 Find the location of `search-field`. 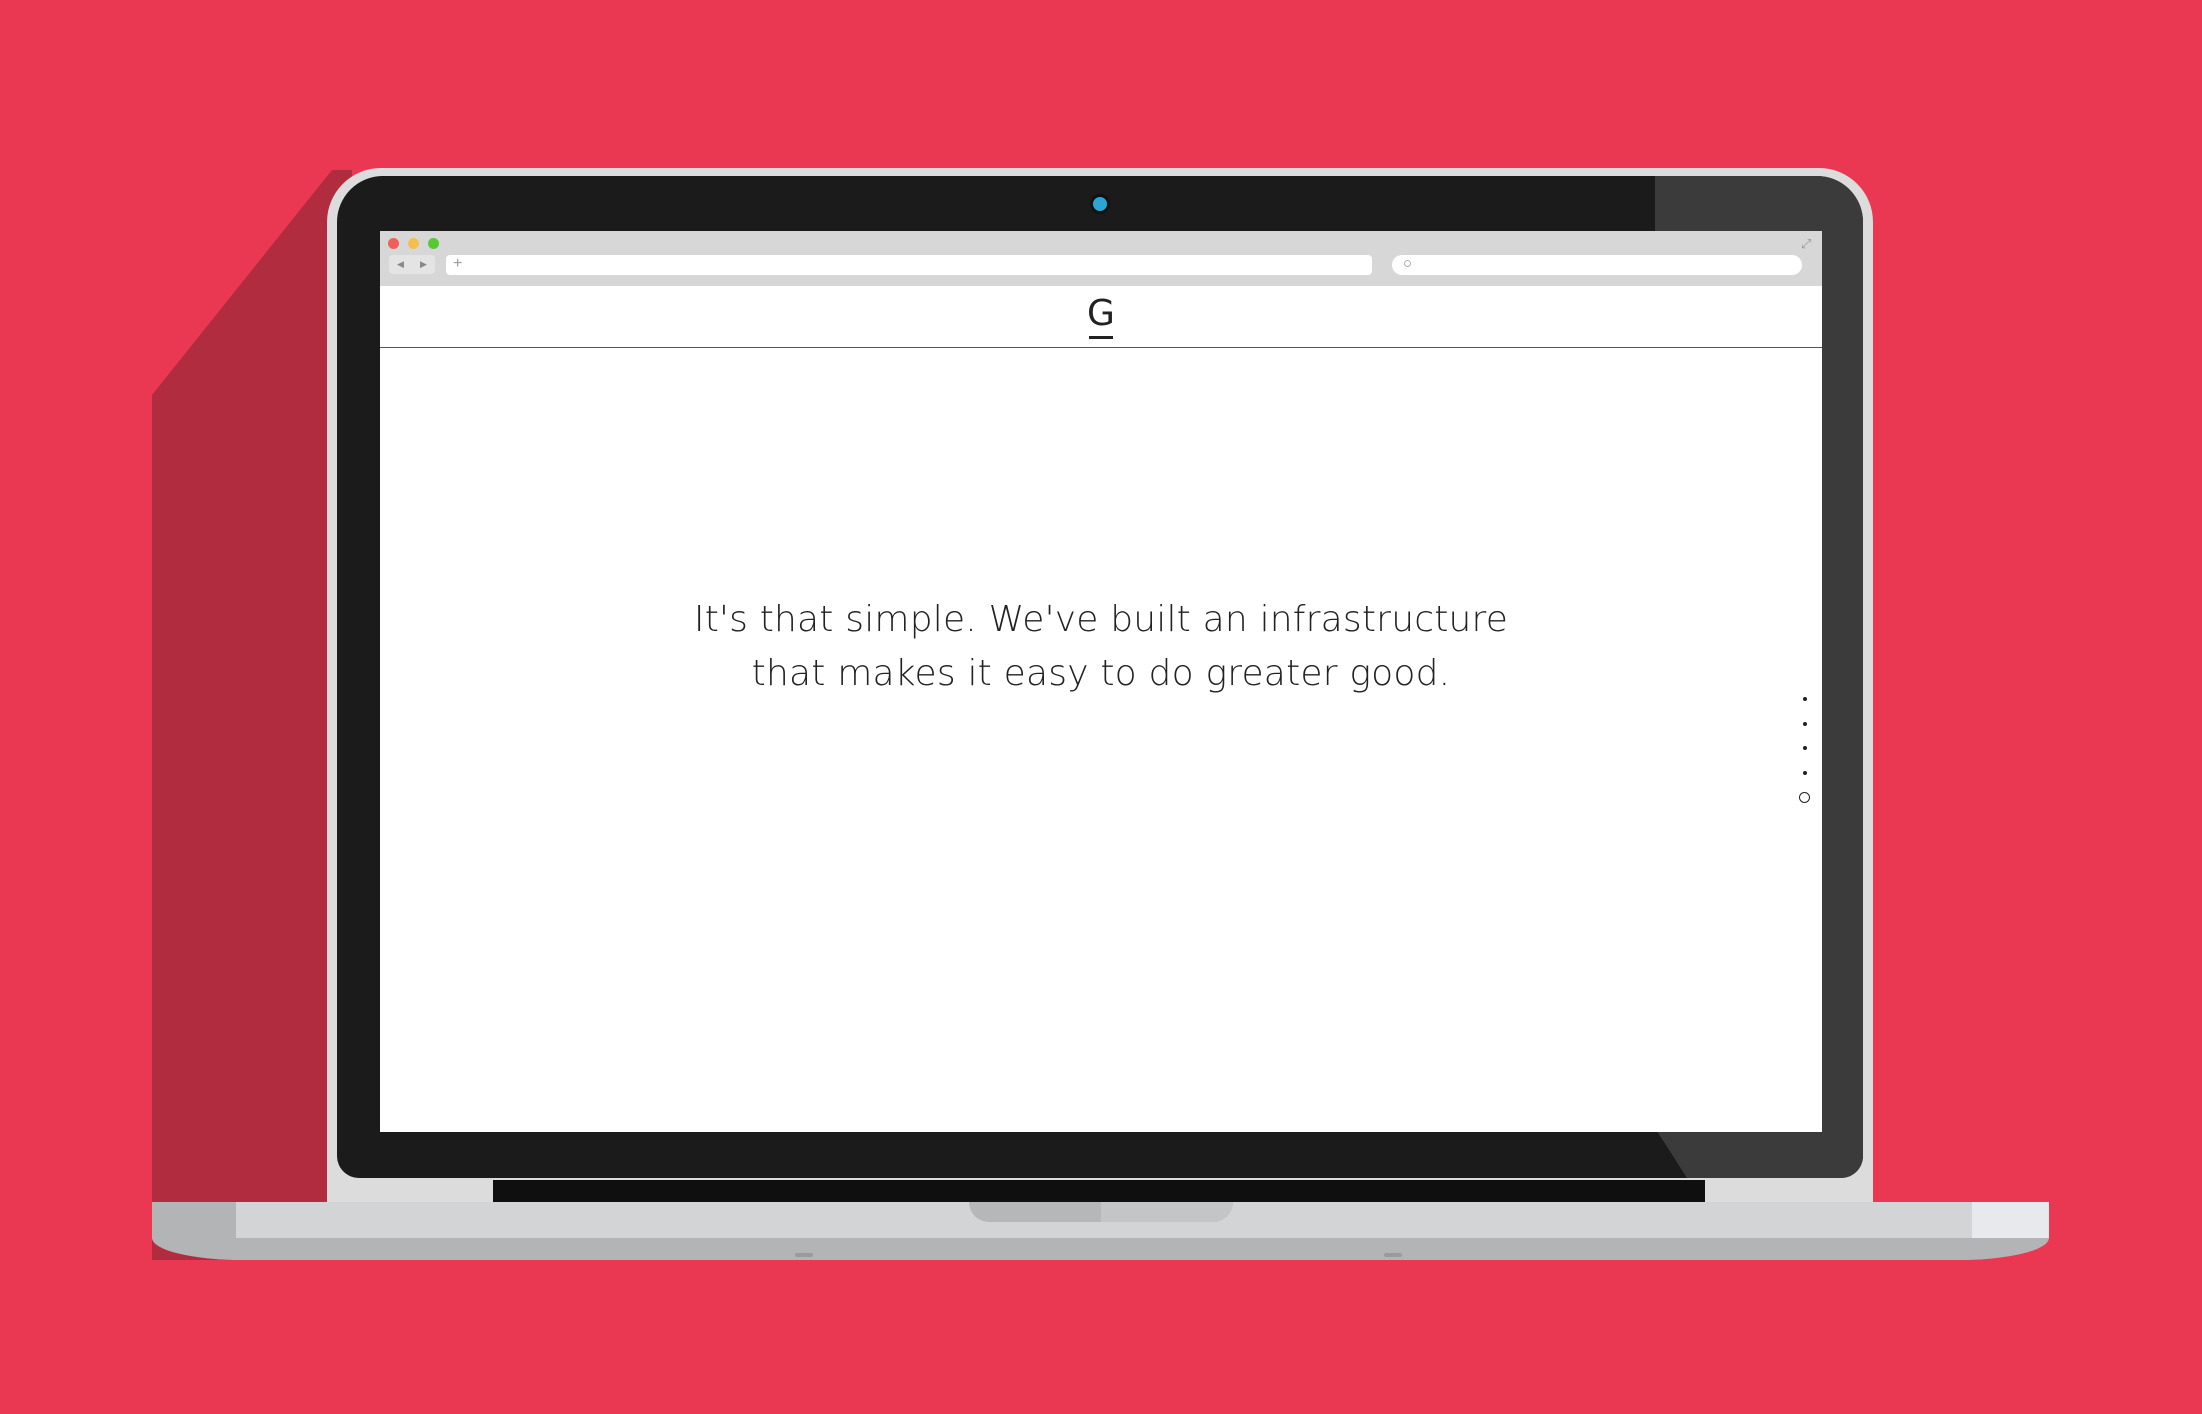

search-field is located at coordinates (1597, 265).